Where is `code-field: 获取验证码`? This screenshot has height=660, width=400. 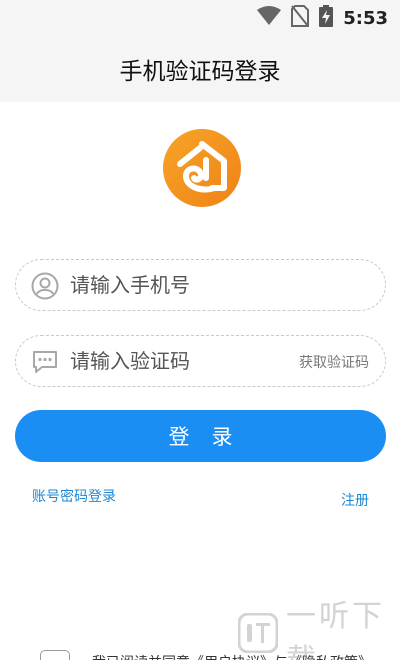
code-field: 获取验证码 is located at coordinates (200, 361).